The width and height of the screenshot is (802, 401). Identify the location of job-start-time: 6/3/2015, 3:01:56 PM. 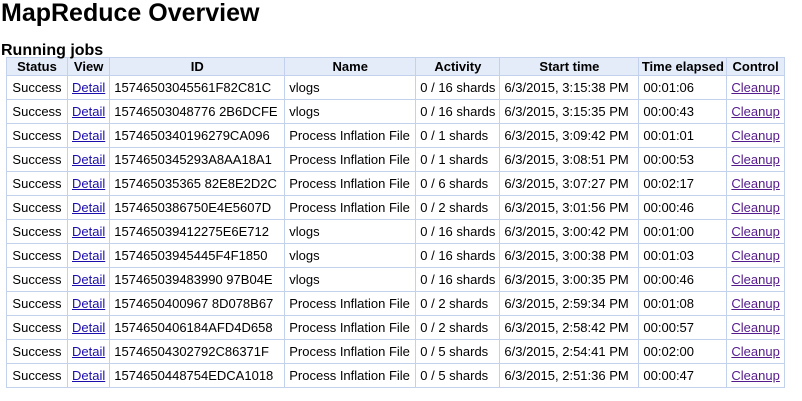
(569, 207).